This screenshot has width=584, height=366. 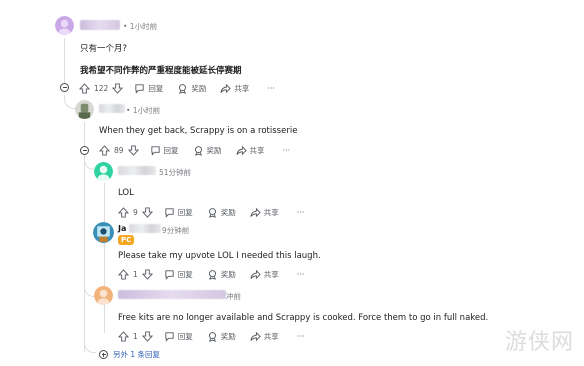 I want to click on flair-badge: PC, so click(x=126, y=240).